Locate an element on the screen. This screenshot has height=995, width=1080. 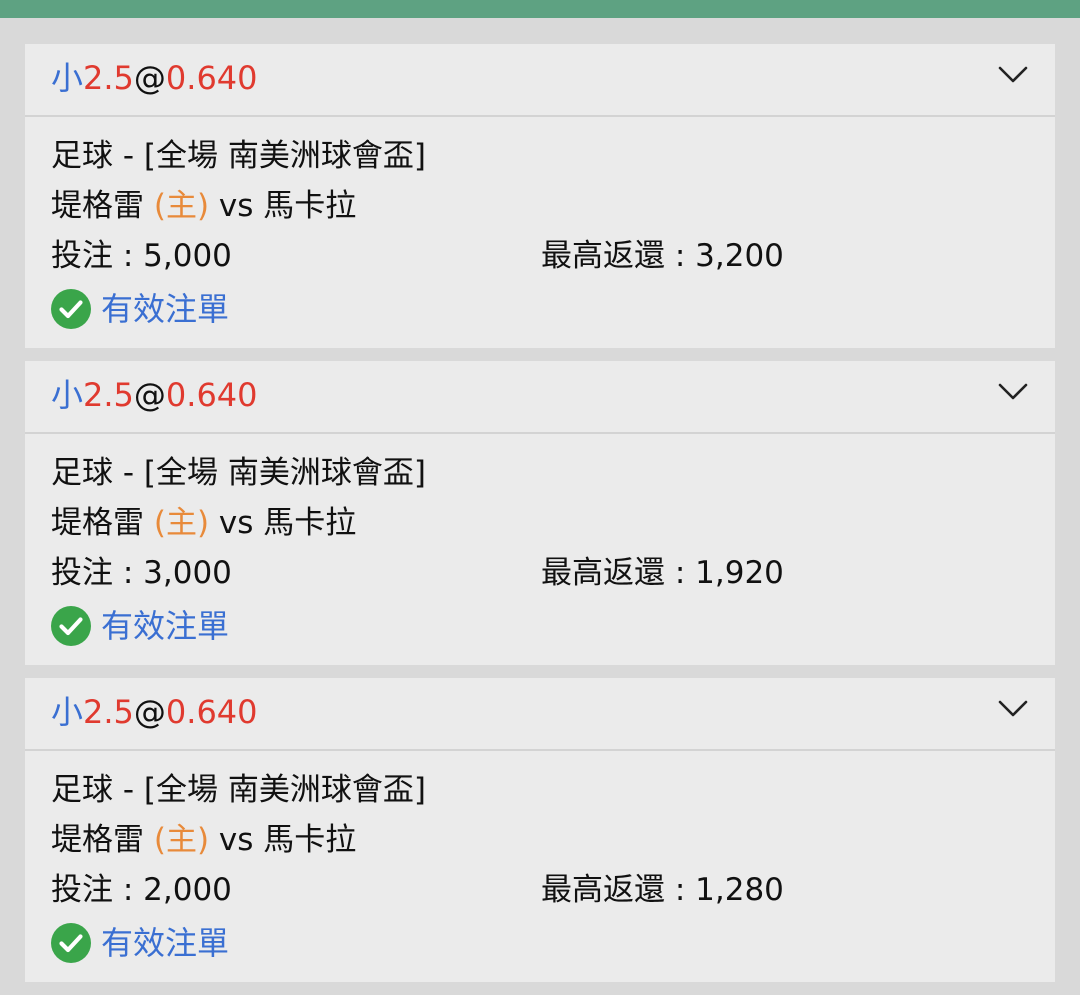
max-return: 最高返還 : 1,280 is located at coordinates (662, 890).